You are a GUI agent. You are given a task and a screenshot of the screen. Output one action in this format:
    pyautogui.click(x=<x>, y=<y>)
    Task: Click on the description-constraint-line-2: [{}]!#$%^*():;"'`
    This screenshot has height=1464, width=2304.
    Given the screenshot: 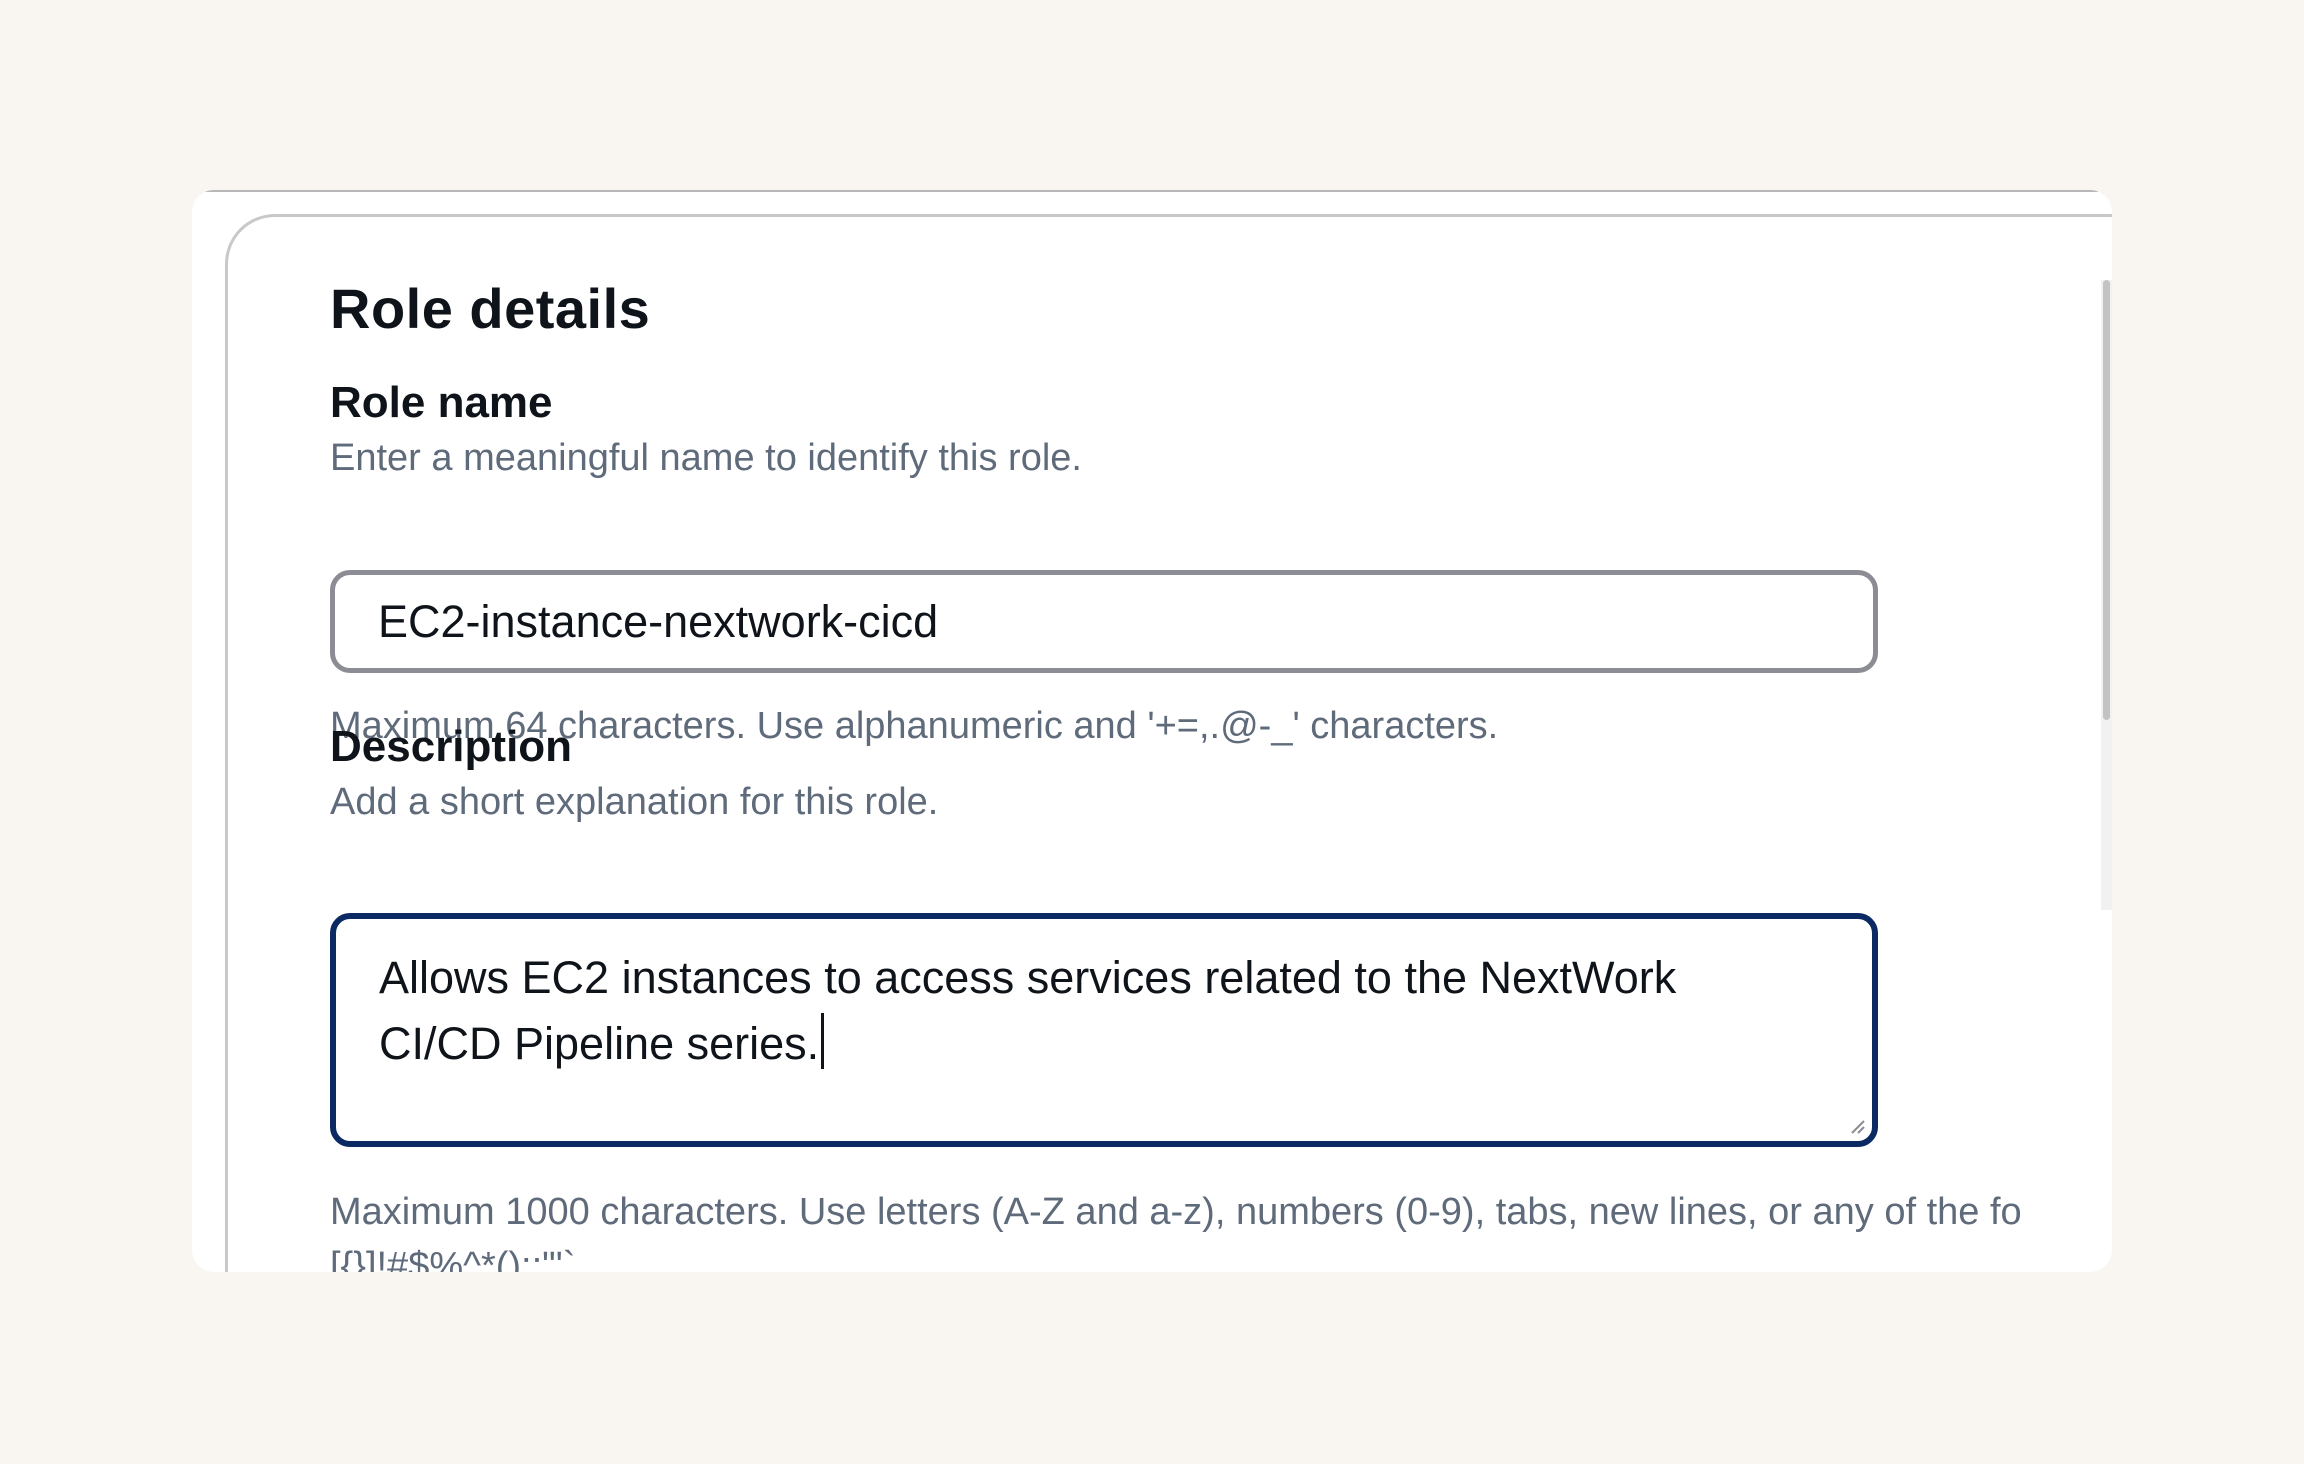 What is the action you would take?
    pyautogui.click(x=453, y=1258)
    